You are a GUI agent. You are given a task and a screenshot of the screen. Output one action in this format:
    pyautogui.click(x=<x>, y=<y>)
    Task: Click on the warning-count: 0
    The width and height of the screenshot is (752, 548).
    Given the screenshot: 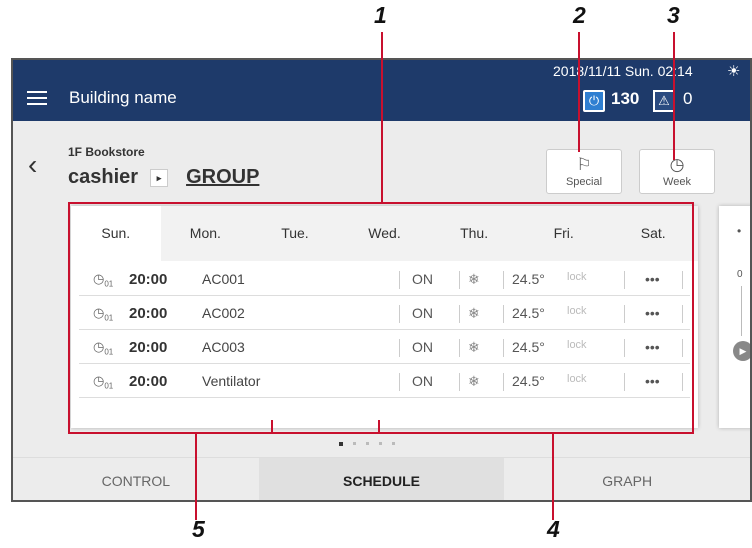 What is the action you would take?
    pyautogui.click(x=688, y=98)
    